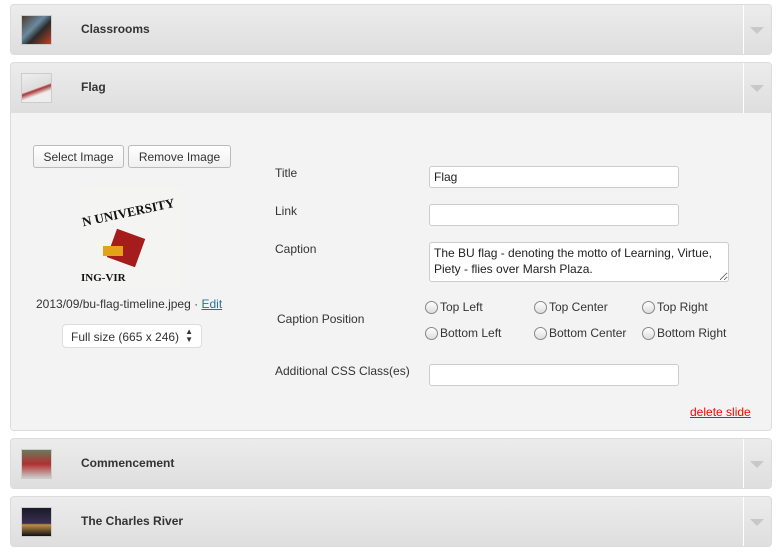 The height and width of the screenshot is (554, 782). Describe the element at coordinates (115, 29) in the screenshot. I see `slide-title: Classrooms` at that location.